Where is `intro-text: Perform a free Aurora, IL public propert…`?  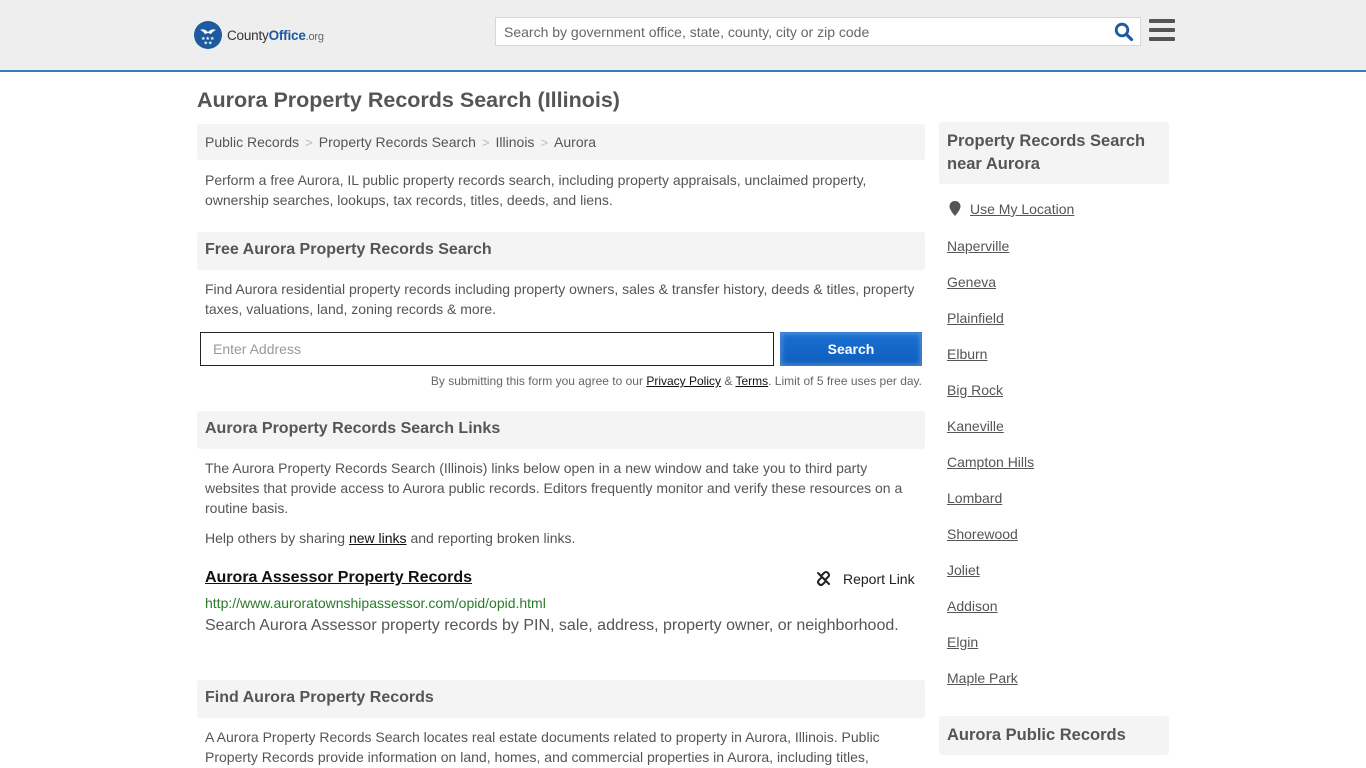
intro-text: Perform a free Aurora, IL public propert… is located at coordinates (536, 190).